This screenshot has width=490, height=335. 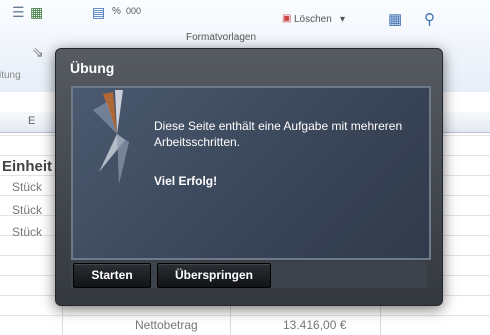 I want to click on find-icon: ⚲, so click(x=429, y=19).